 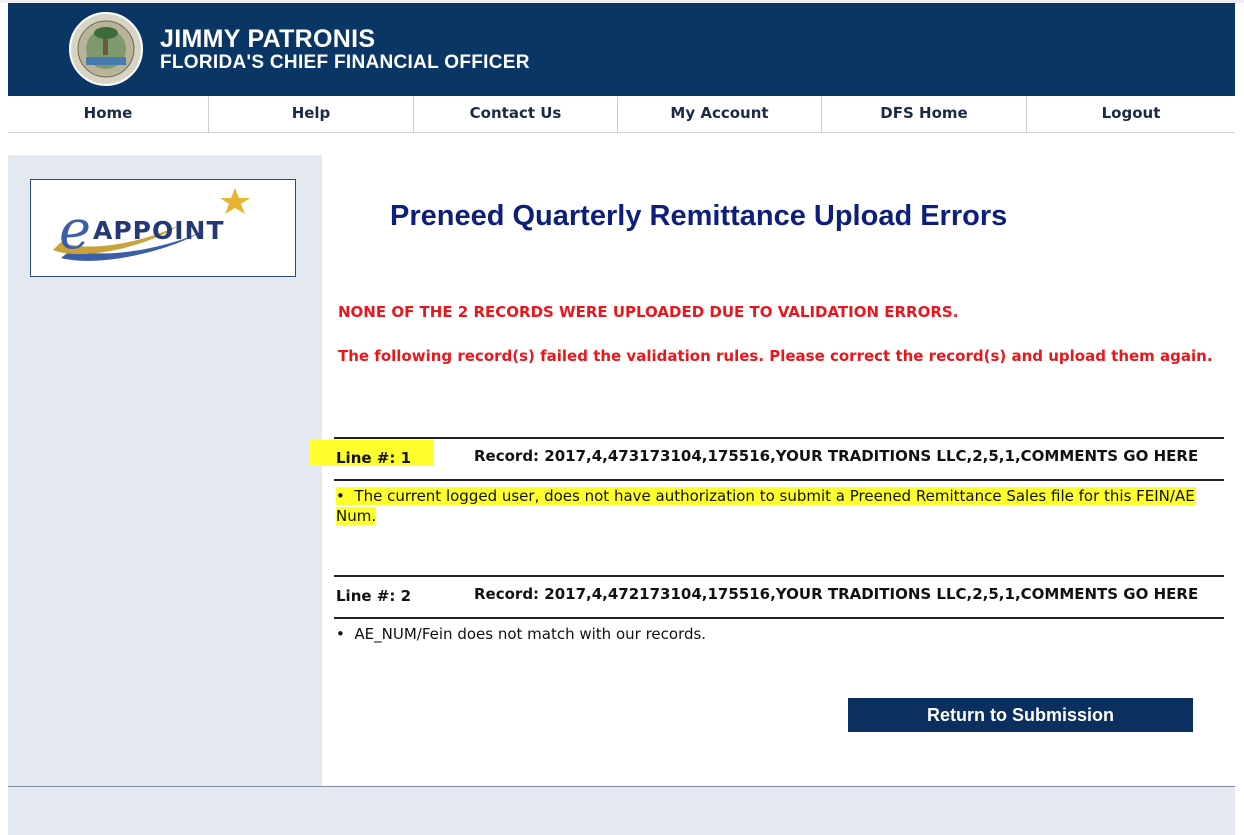 What do you see at coordinates (924, 114) in the screenshot?
I see `nav-dfs-home: DFS Home` at bounding box center [924, 114].